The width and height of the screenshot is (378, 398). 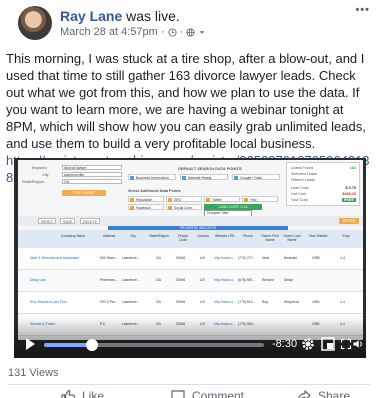 What do you see at coordinates (184, 199) in the screenshot?
I see `additional-2: SEO` at bounding box center [184, 199].